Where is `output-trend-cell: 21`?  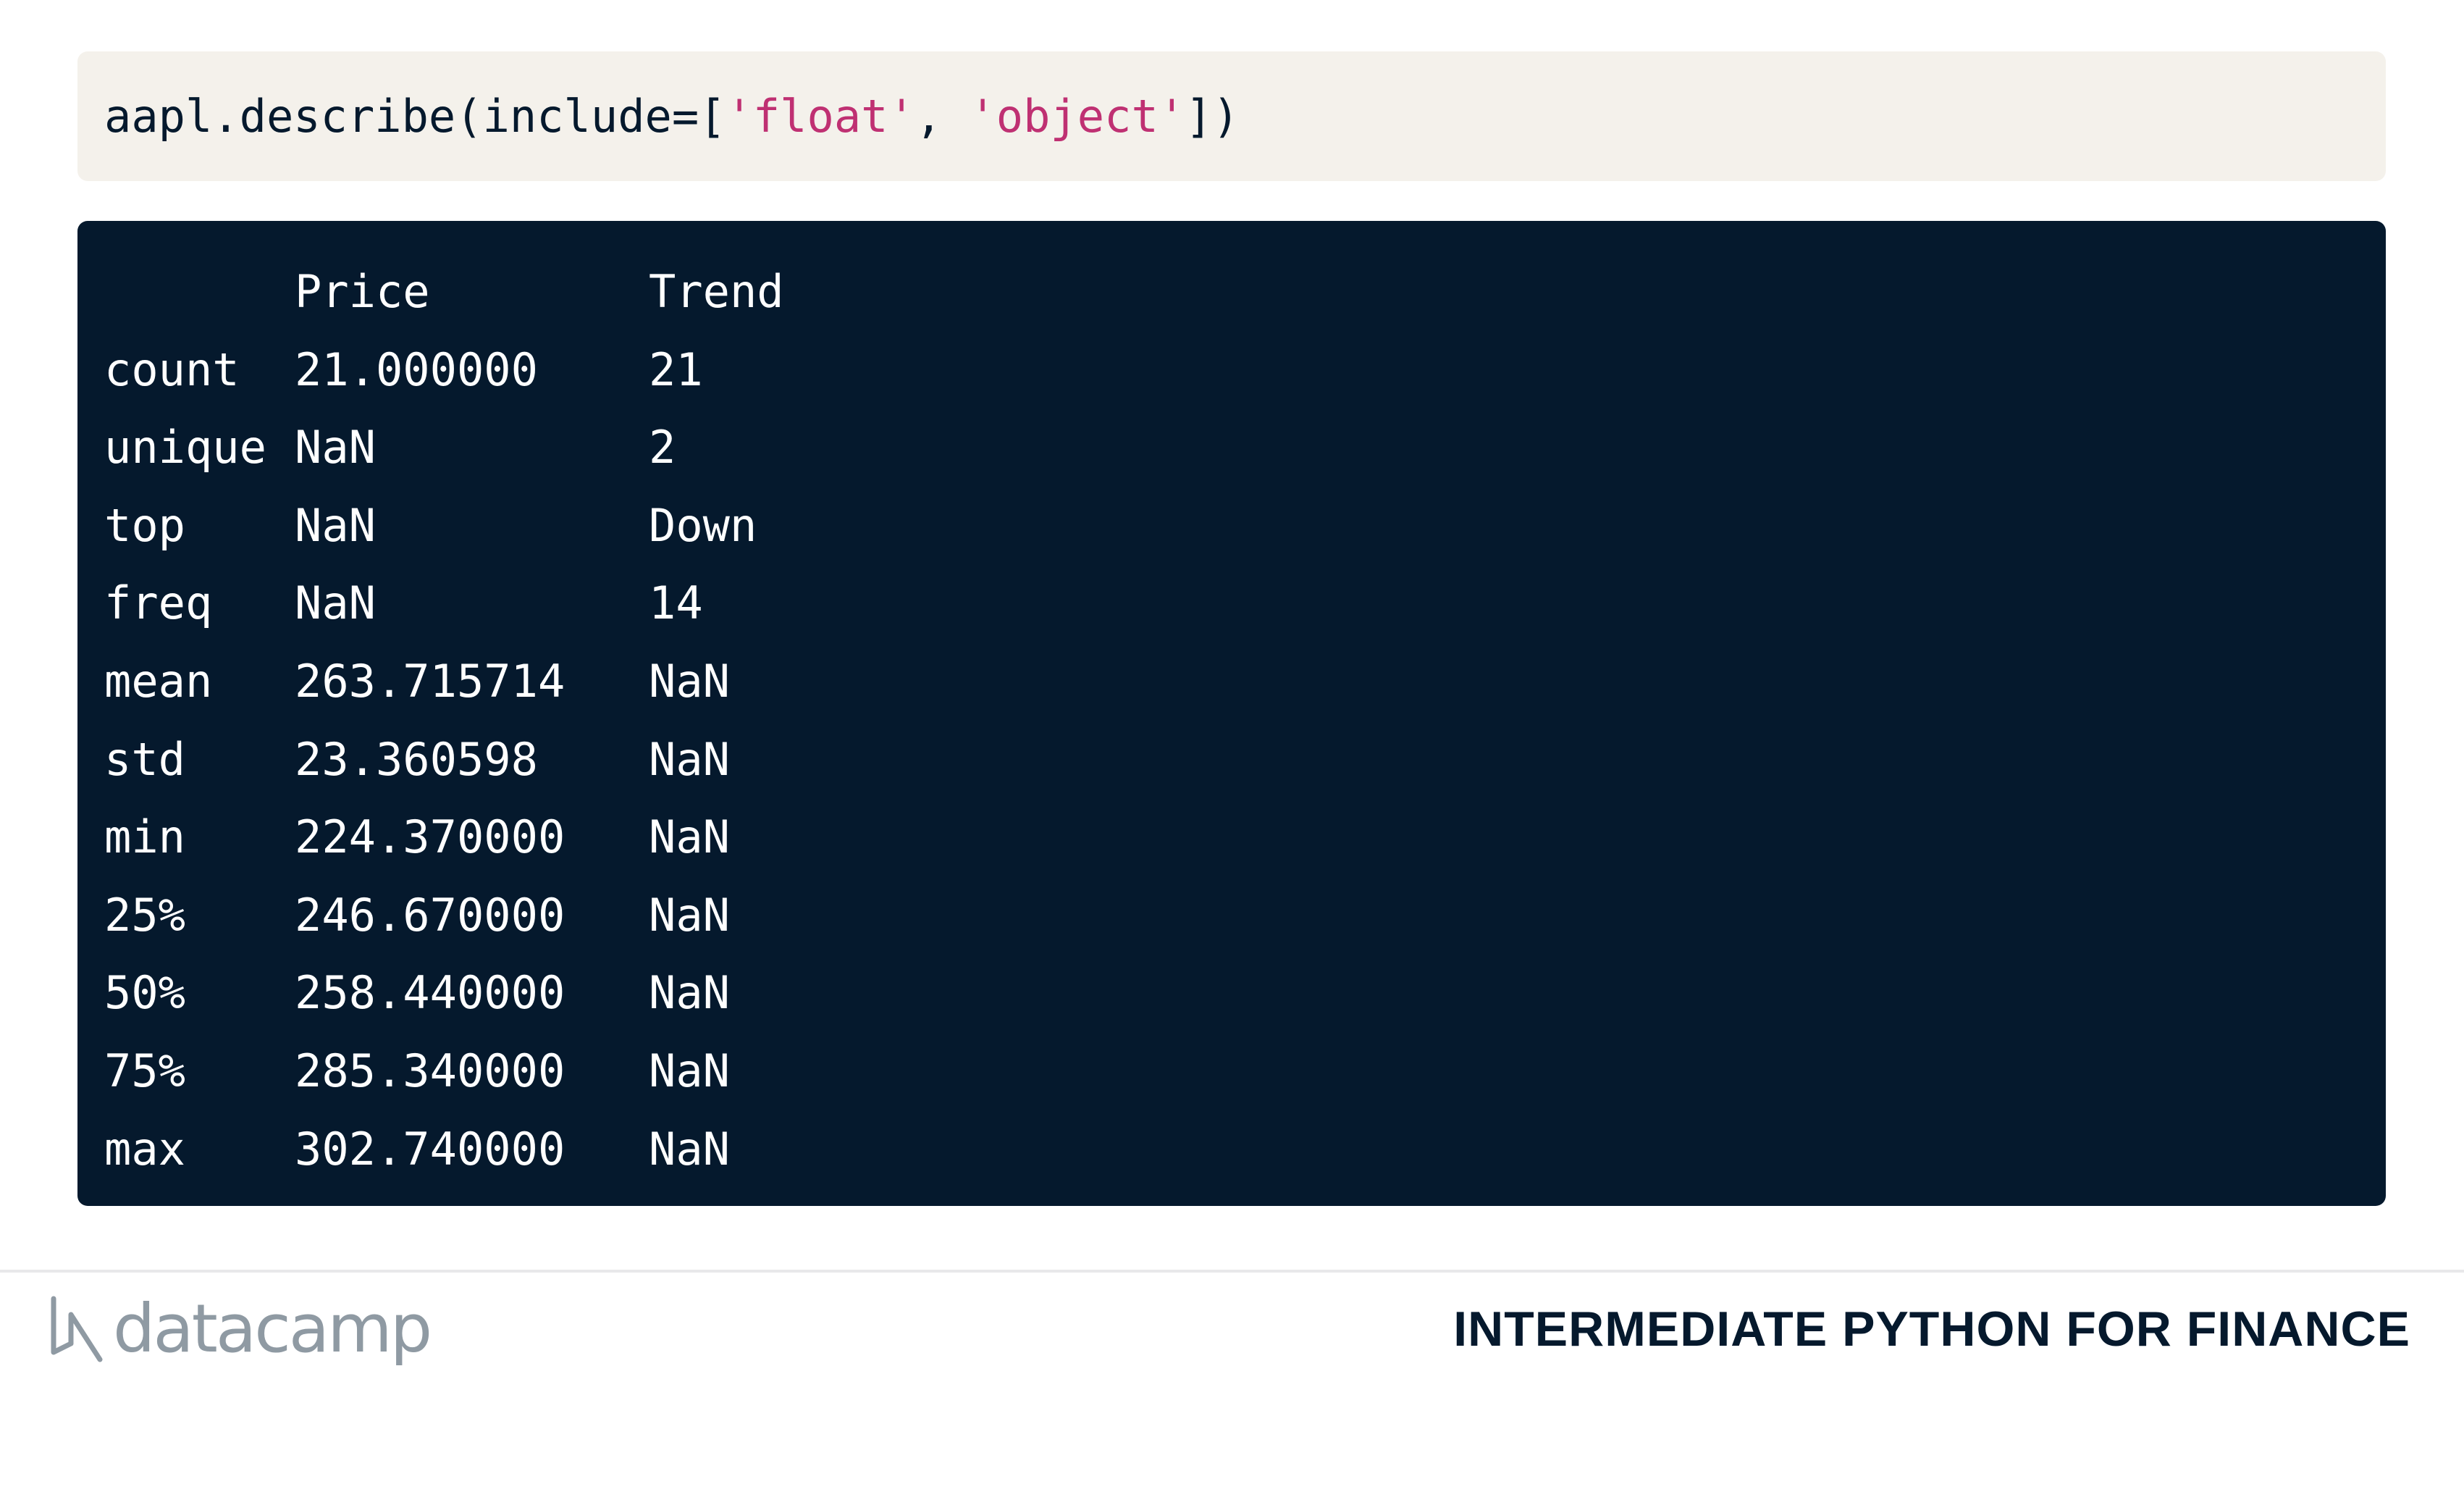 output-trend-cell: 21 is located at coordinates (676, 369).